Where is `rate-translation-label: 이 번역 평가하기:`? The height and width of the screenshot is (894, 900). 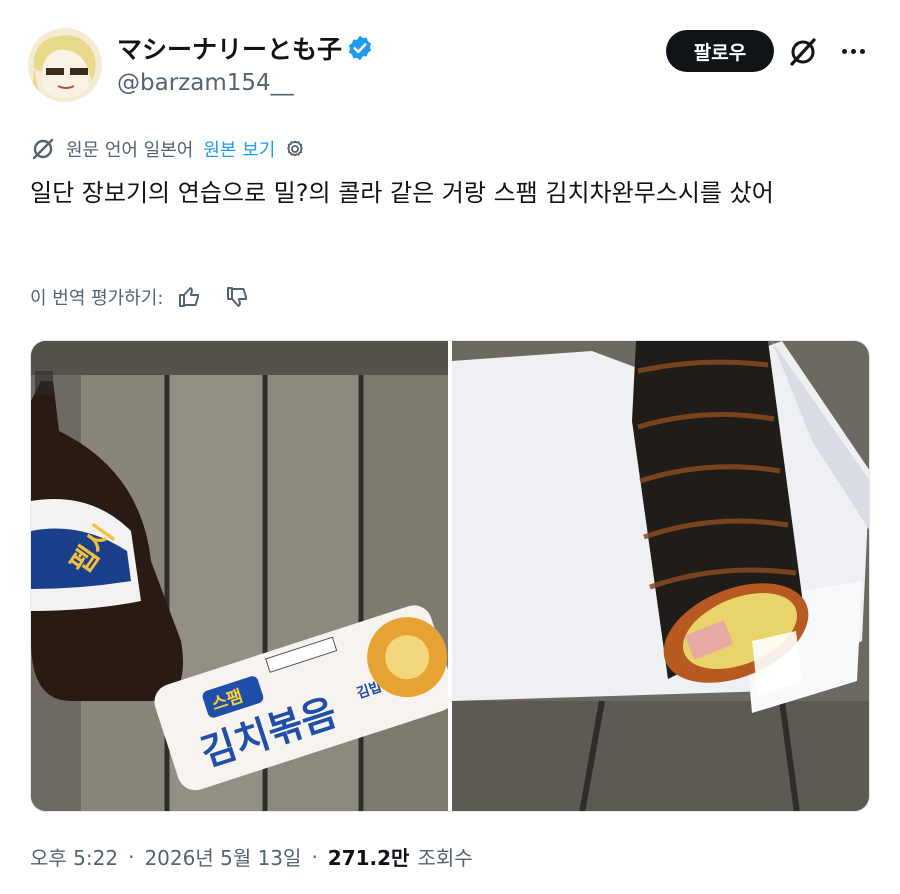 rate-translation-label: 이 번역 평가하기: is located at coordinates (97, 298).